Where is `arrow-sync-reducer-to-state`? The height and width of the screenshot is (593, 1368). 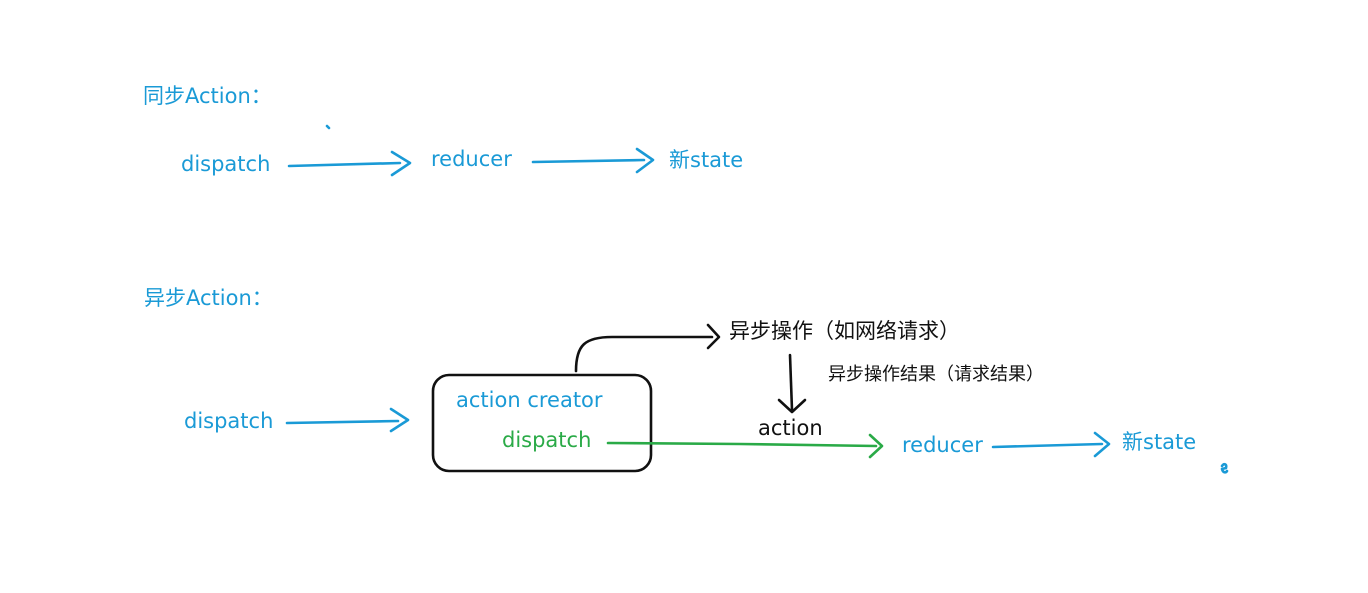 arrow-sync-reducer-to-state is located at coordinates (593, 160).